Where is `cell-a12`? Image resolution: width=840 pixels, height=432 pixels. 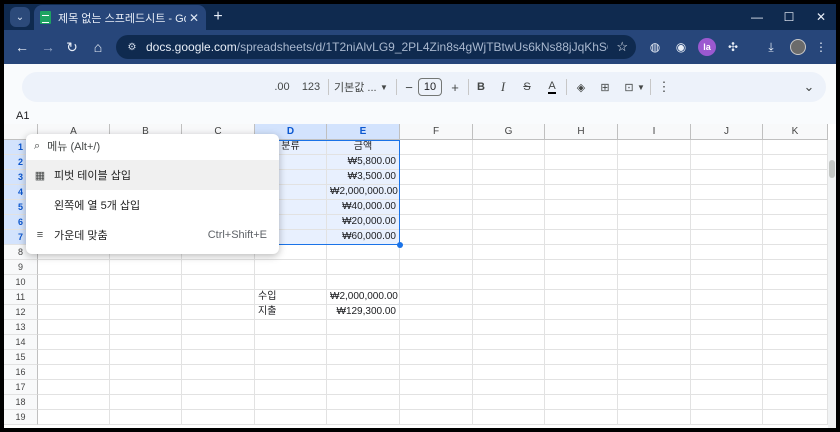
cell-a12 is located at coordinates (74, 312).